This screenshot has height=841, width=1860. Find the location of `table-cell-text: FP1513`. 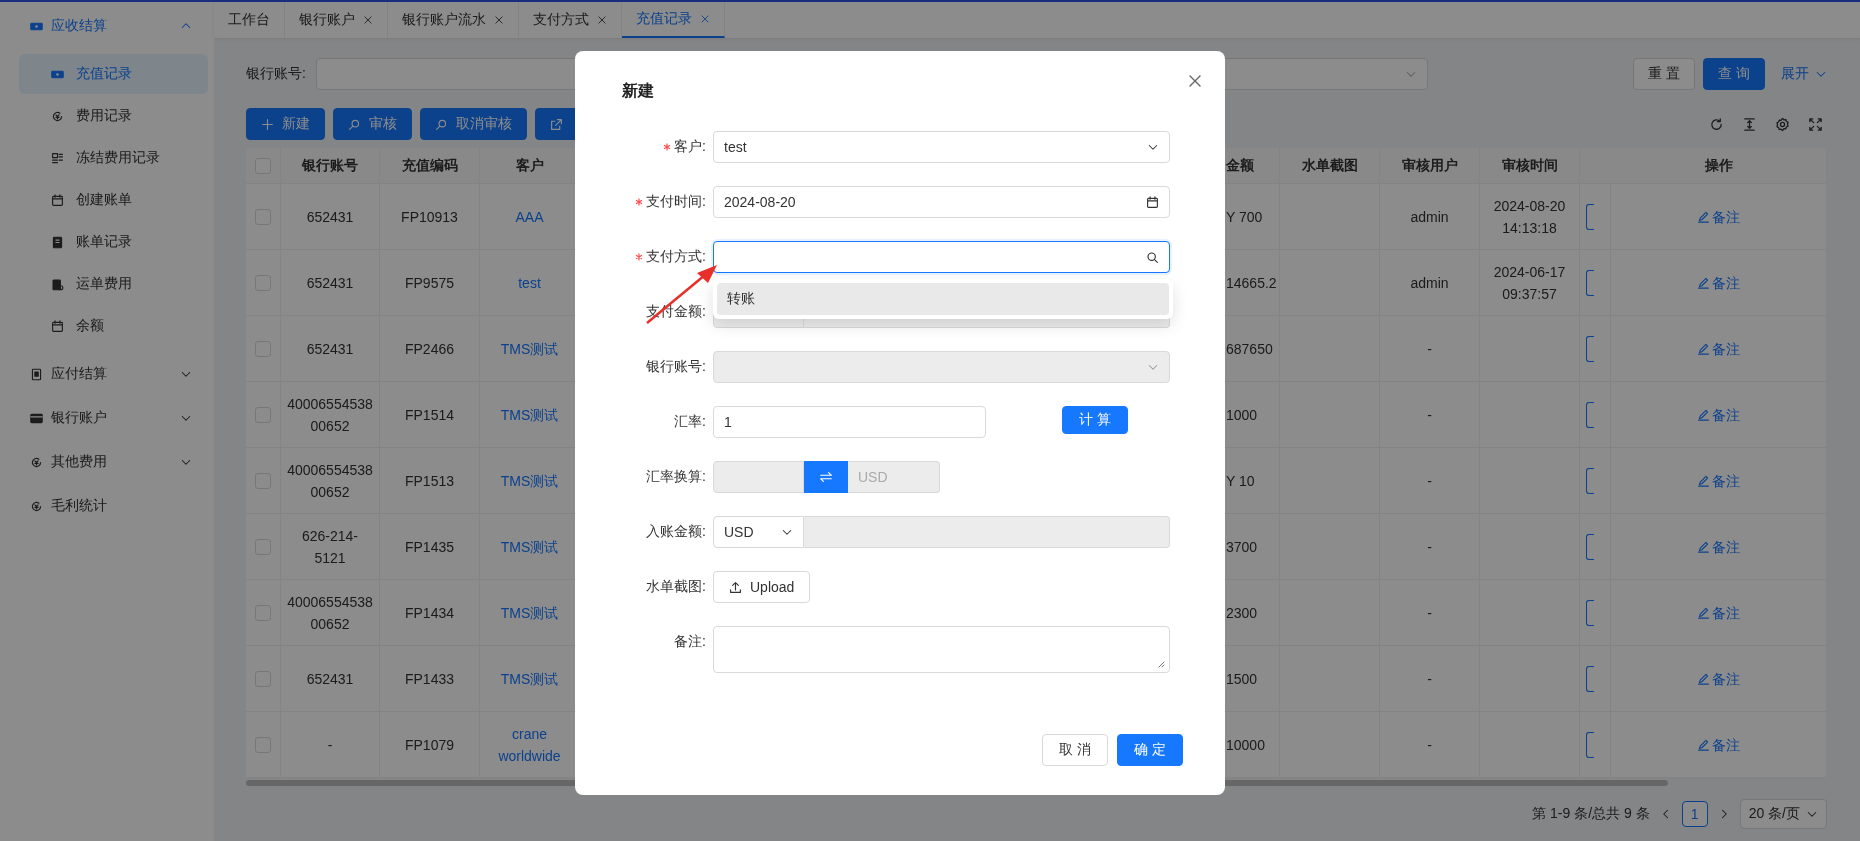

table-cell-text: FP1513 is located at coordinates (429, 481).